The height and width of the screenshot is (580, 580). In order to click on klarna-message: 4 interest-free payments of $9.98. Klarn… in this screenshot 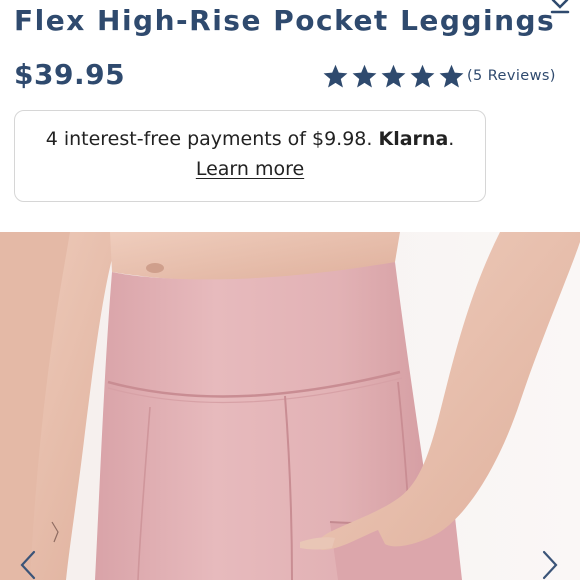, I will do `click(250, 139)`.